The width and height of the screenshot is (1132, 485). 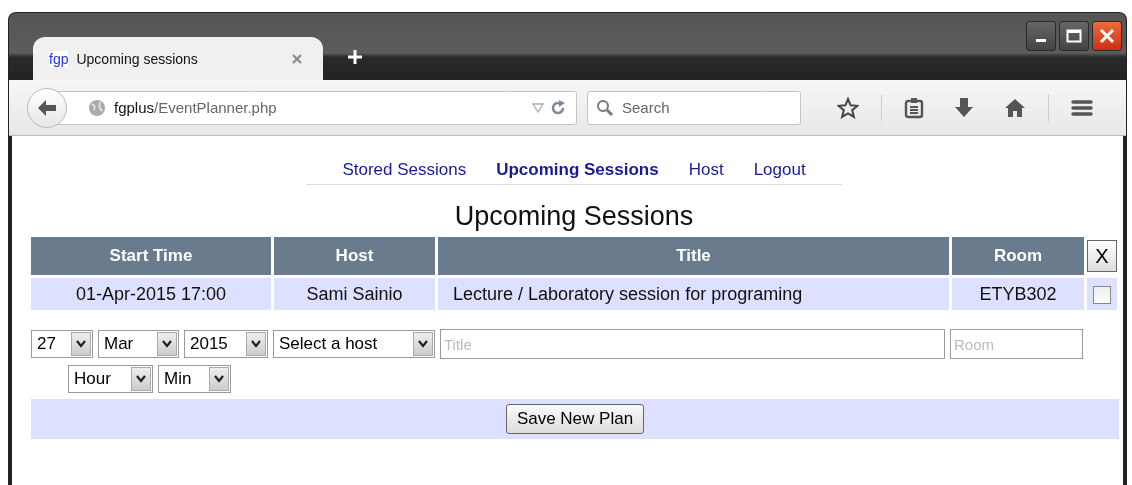 I want to click on back-arrow-icon, so click(x=47, y=107).